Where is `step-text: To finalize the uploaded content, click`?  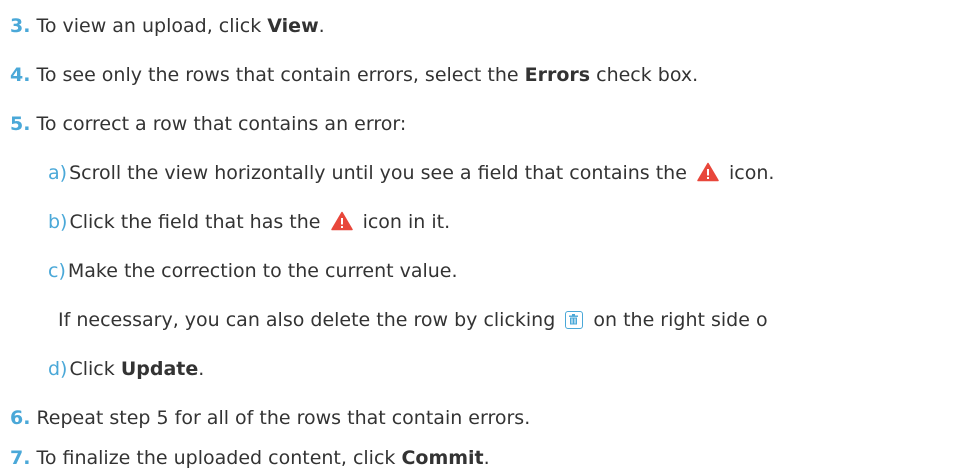
step-text: To finalize the uploaded content, click is located at coordinates (219, 458).